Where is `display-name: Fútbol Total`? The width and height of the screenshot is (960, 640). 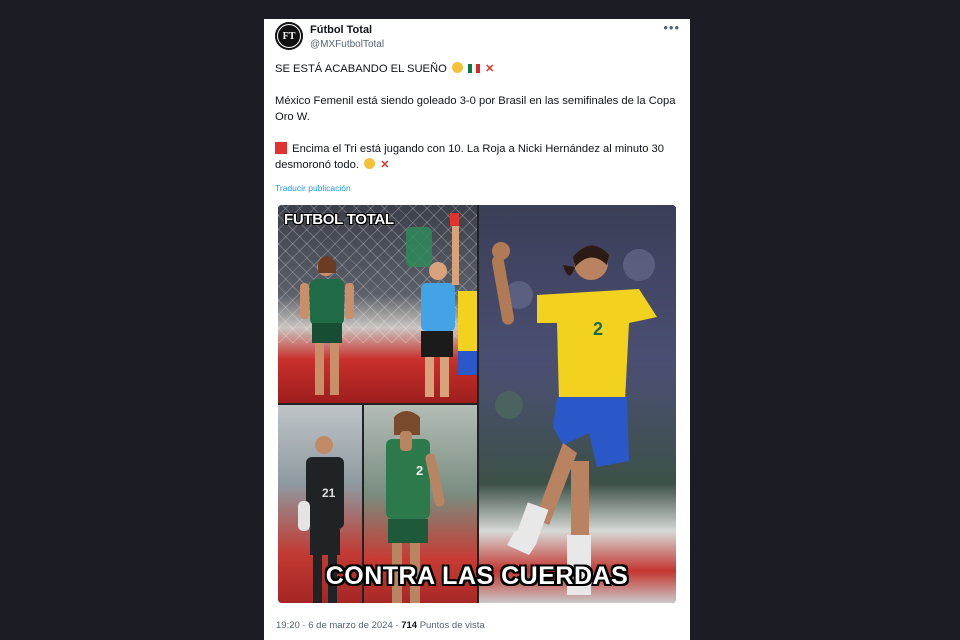 display-name: Fútbol Total is located at coordinates (341, 30).